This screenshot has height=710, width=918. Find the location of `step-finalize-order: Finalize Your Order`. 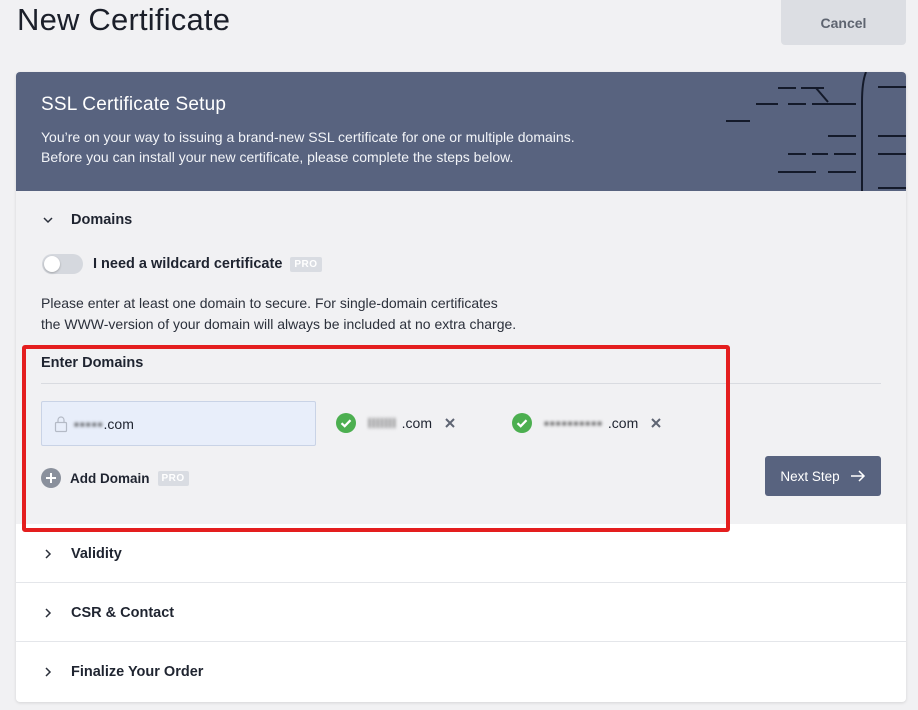

step-finalize-order: Finalize Your Order is located at coordinates (461, 671).